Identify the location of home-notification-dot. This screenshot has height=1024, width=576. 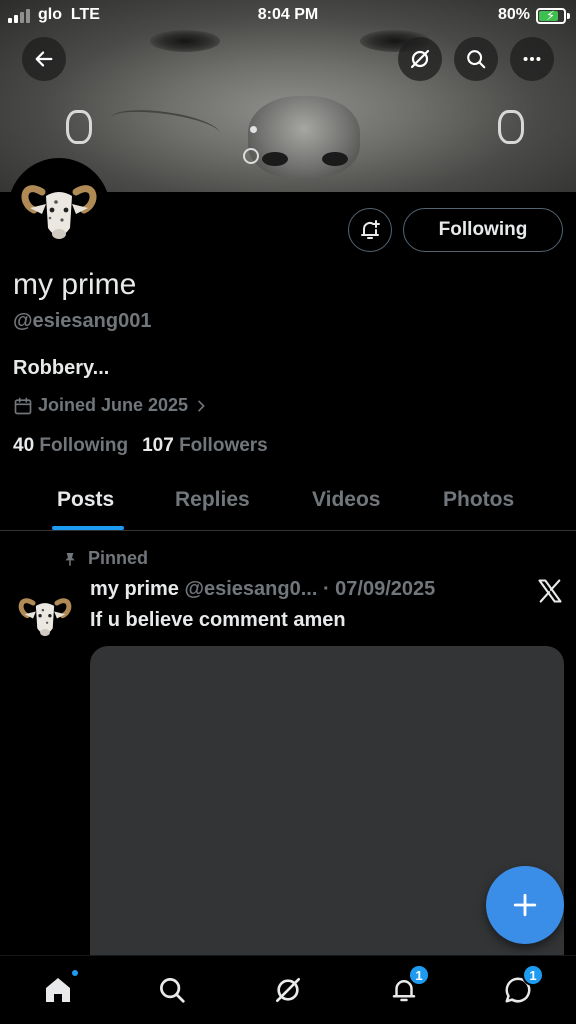
(75, 973).